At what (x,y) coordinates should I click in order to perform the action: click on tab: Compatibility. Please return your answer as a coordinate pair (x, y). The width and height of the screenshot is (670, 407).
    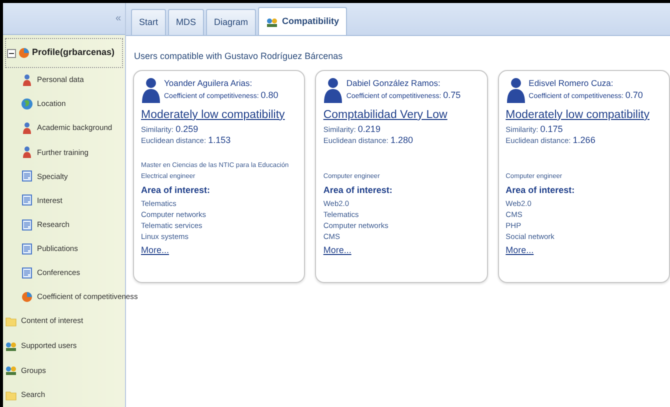
    Looking at the image, I should click on (303, 21).